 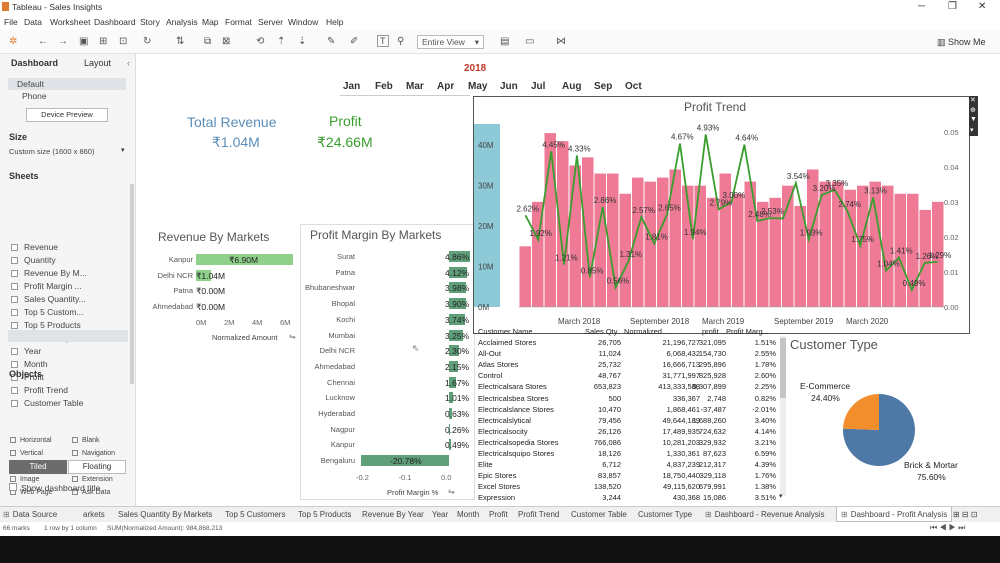 What do you see at coordinates (445, 86) in the screenshot?
I see `month-item: Apr` at bounding box center [445, 86].